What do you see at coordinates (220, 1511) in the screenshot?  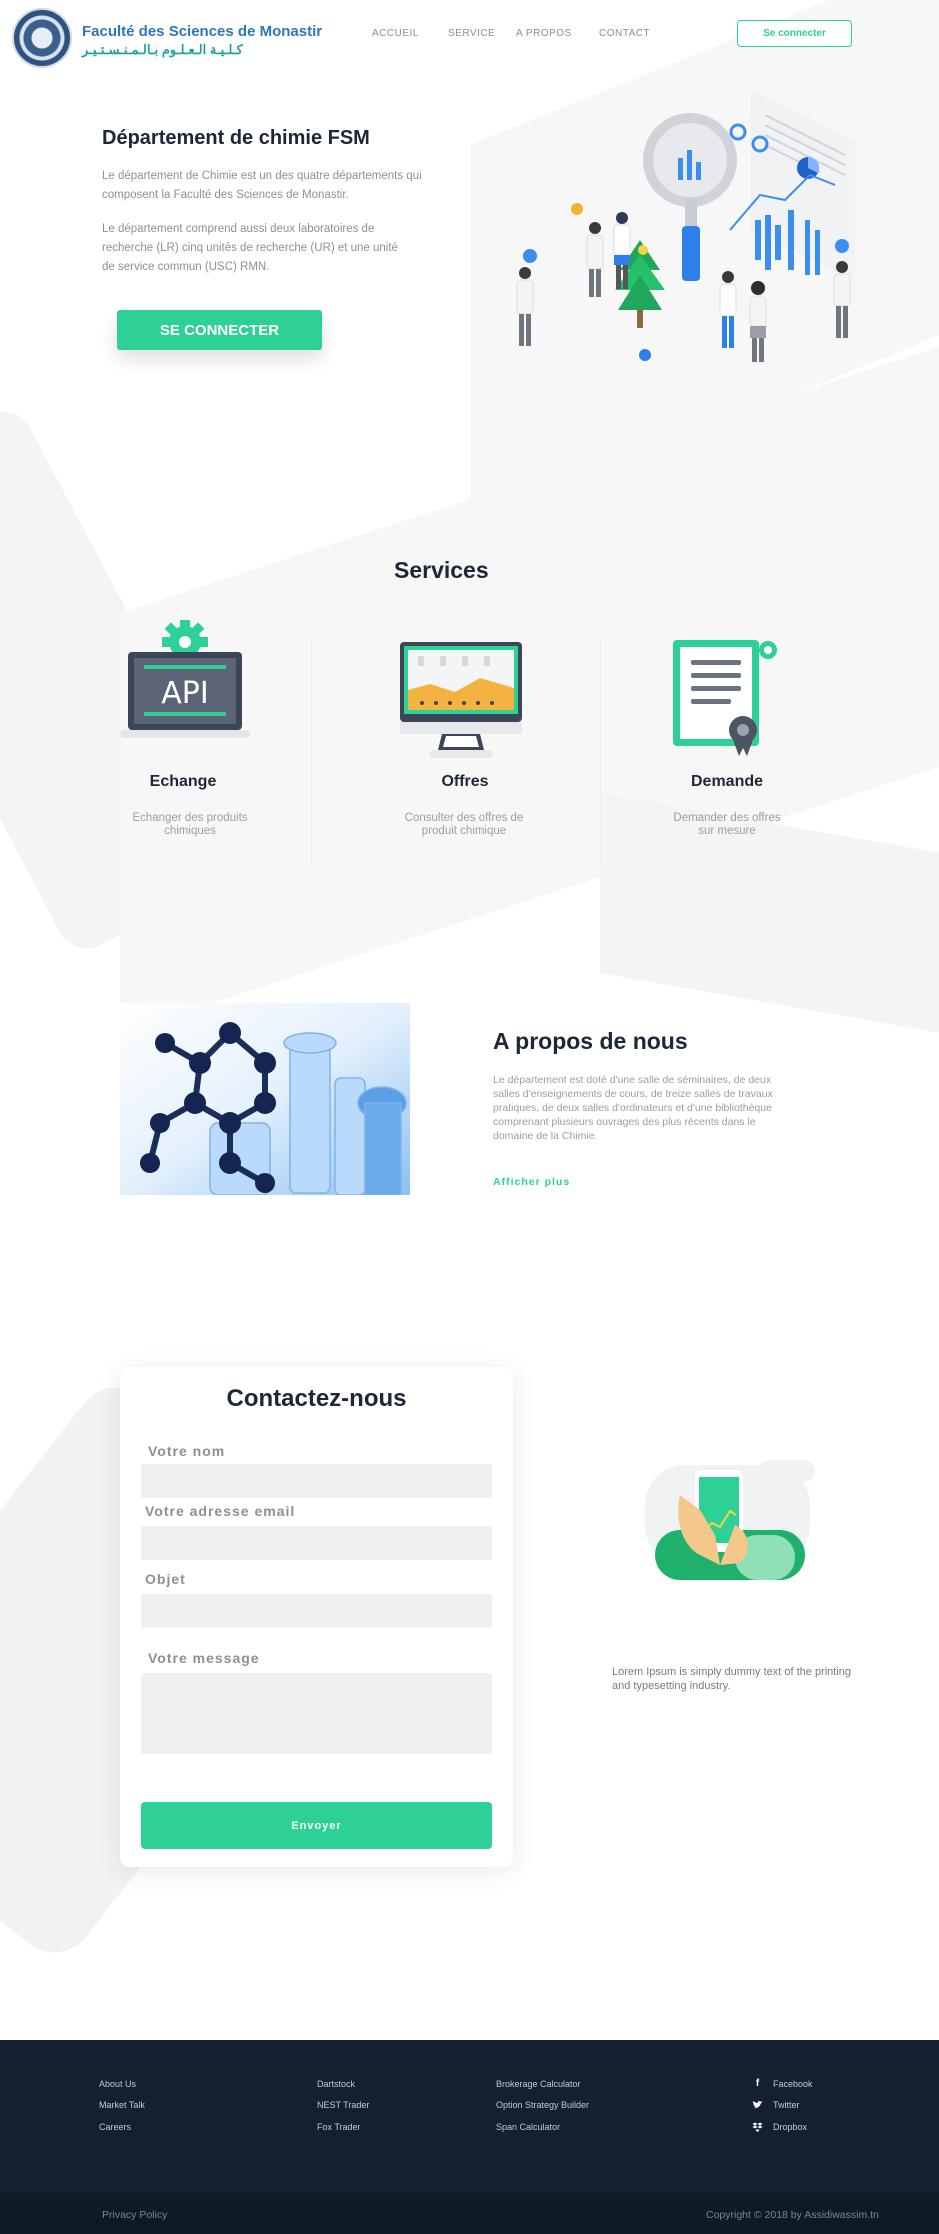 I see `email-label: Votre adresse email` at bounding box center [220, 1511].